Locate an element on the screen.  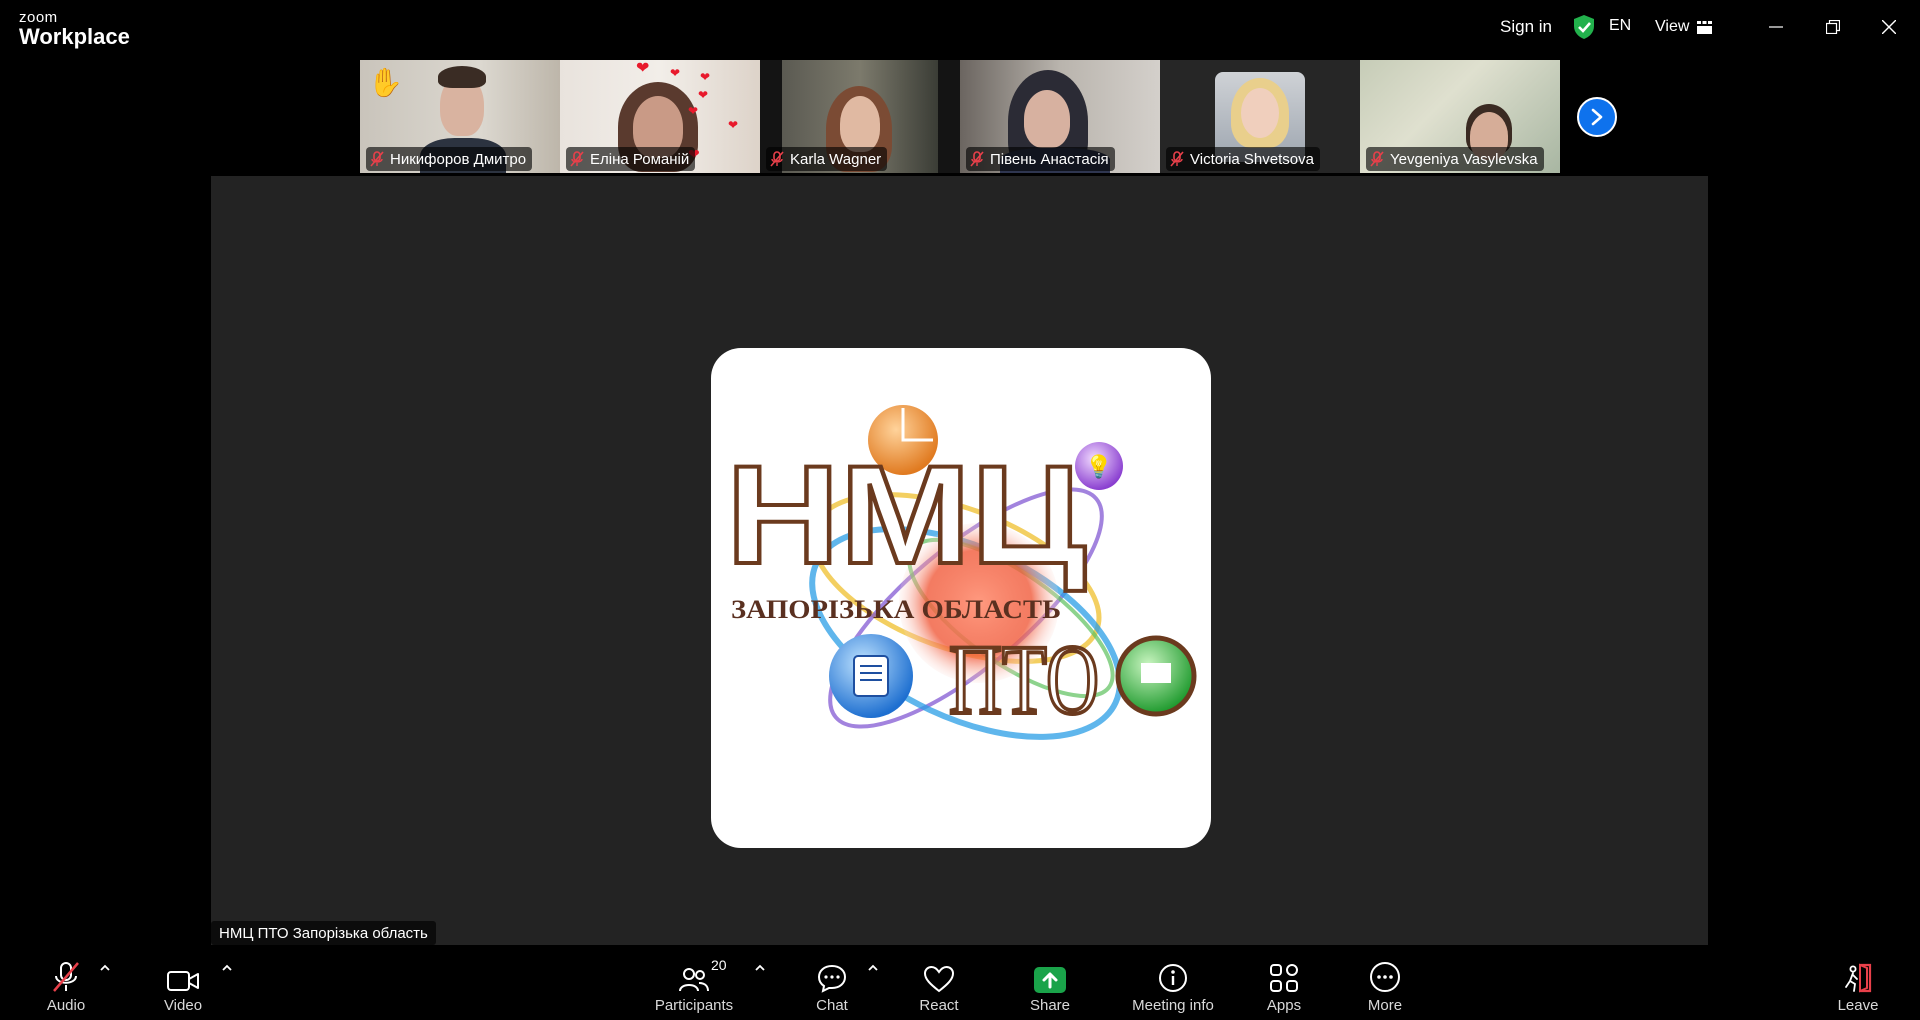
participants-count: 20 is located at coordinates (719, 965).